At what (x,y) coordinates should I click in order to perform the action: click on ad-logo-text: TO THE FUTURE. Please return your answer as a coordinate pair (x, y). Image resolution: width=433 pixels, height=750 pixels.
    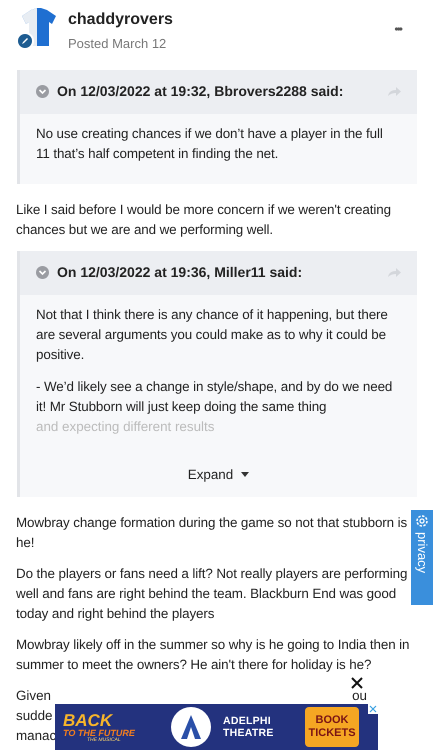
    Looking at the image, I should click on (99, 733).